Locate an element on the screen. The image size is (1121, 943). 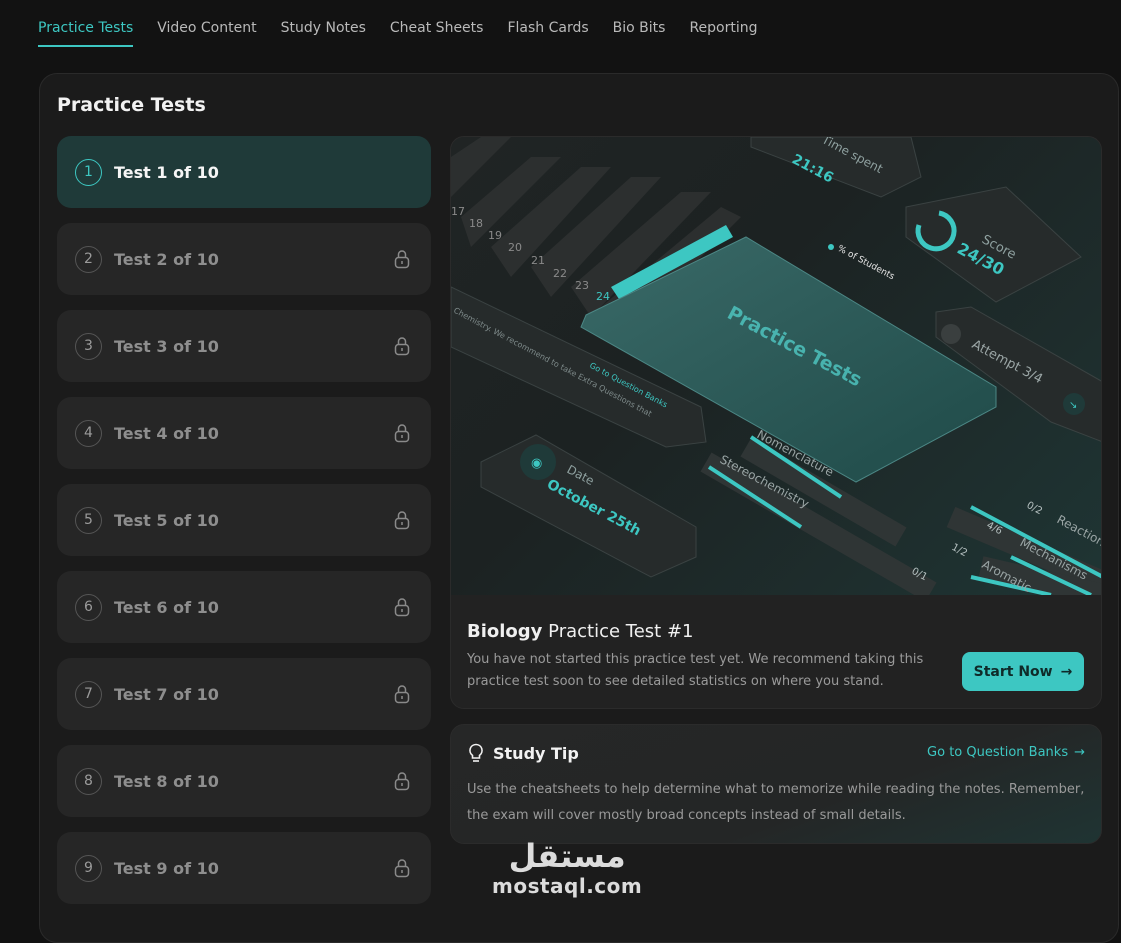
test-label: Test 2 of 10 is located at coordinates (166, 259).